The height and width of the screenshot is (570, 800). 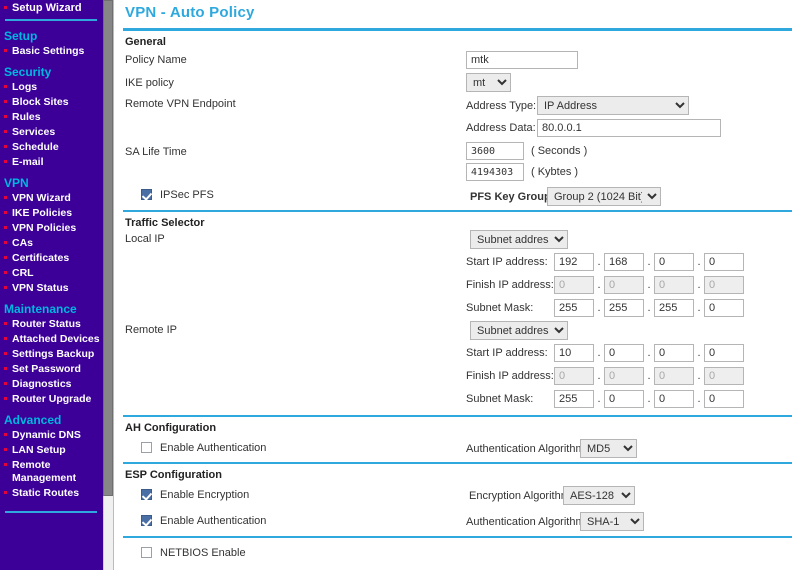 What do you see at coordinates (165, 223) in the screenshot?
I see `section-traffic-selector-heading: Traffic Selector` at bounding box center [165, 223].